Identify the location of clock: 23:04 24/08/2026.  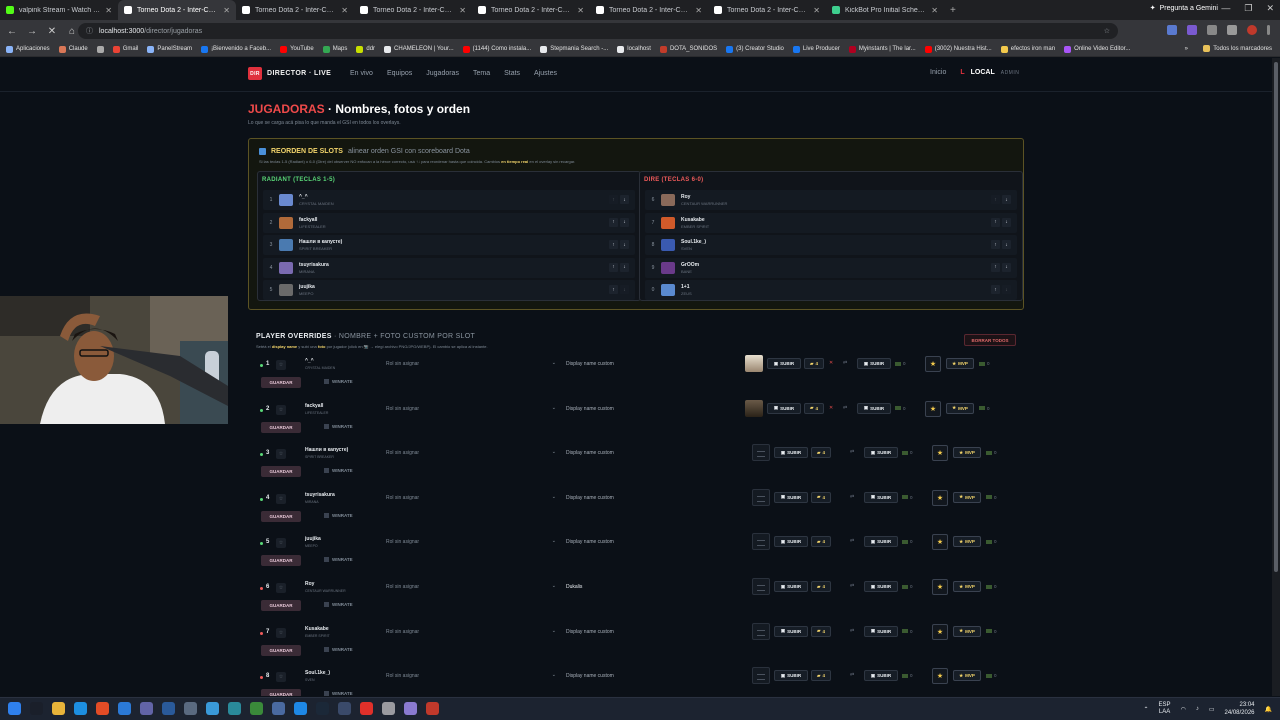
(1239, 709).